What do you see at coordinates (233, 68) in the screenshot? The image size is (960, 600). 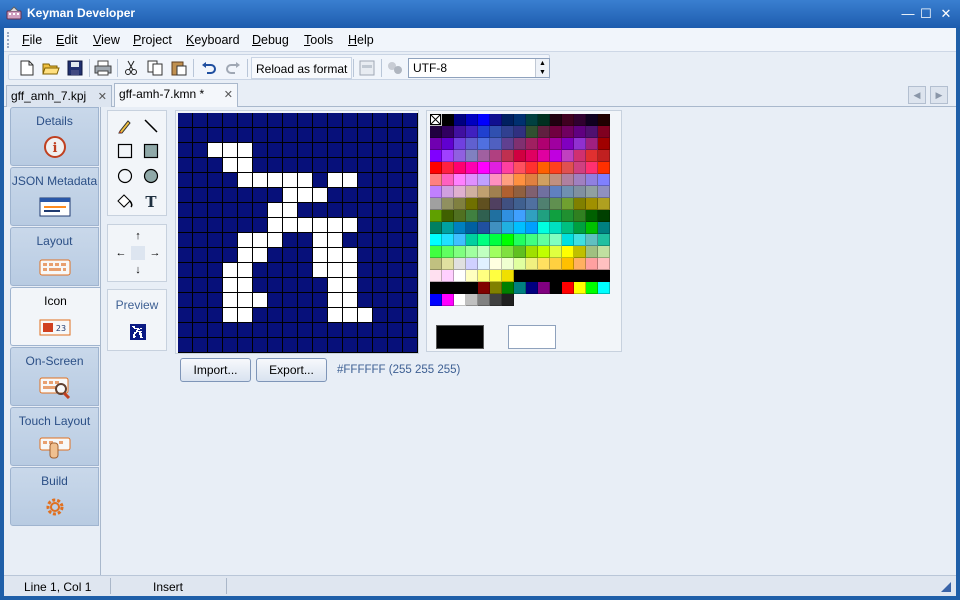 I see `redo-icon` at bounding box center [233, 68].